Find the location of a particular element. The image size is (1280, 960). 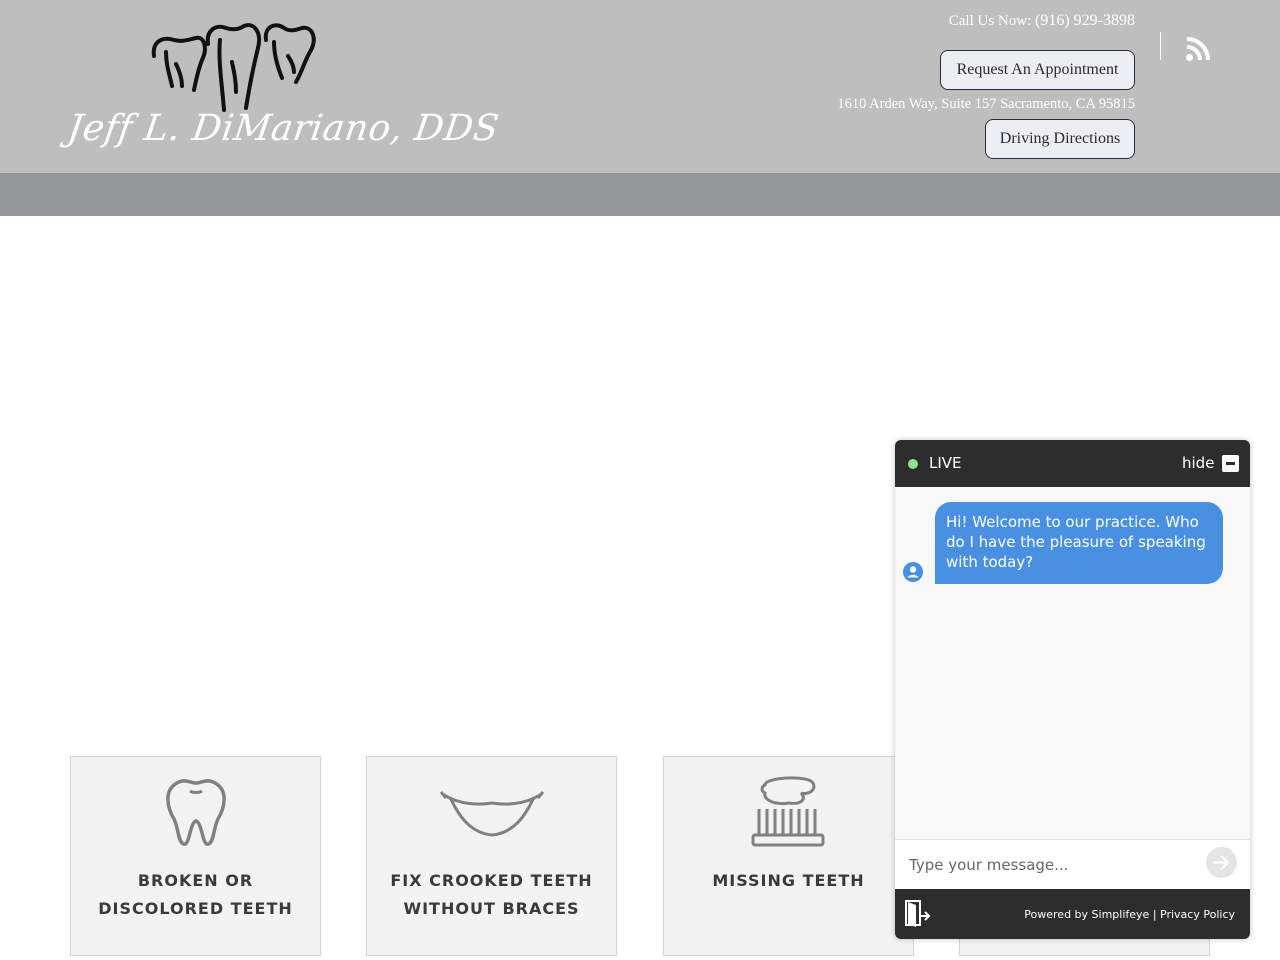

minimize-icon is located at coordinates (1230, 463).